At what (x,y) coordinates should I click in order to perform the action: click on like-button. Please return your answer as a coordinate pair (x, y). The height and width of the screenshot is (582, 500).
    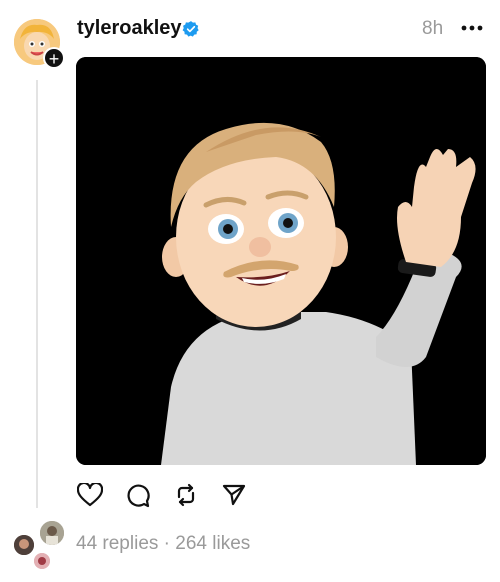
    Looking at the image, I should click on (90, 495).